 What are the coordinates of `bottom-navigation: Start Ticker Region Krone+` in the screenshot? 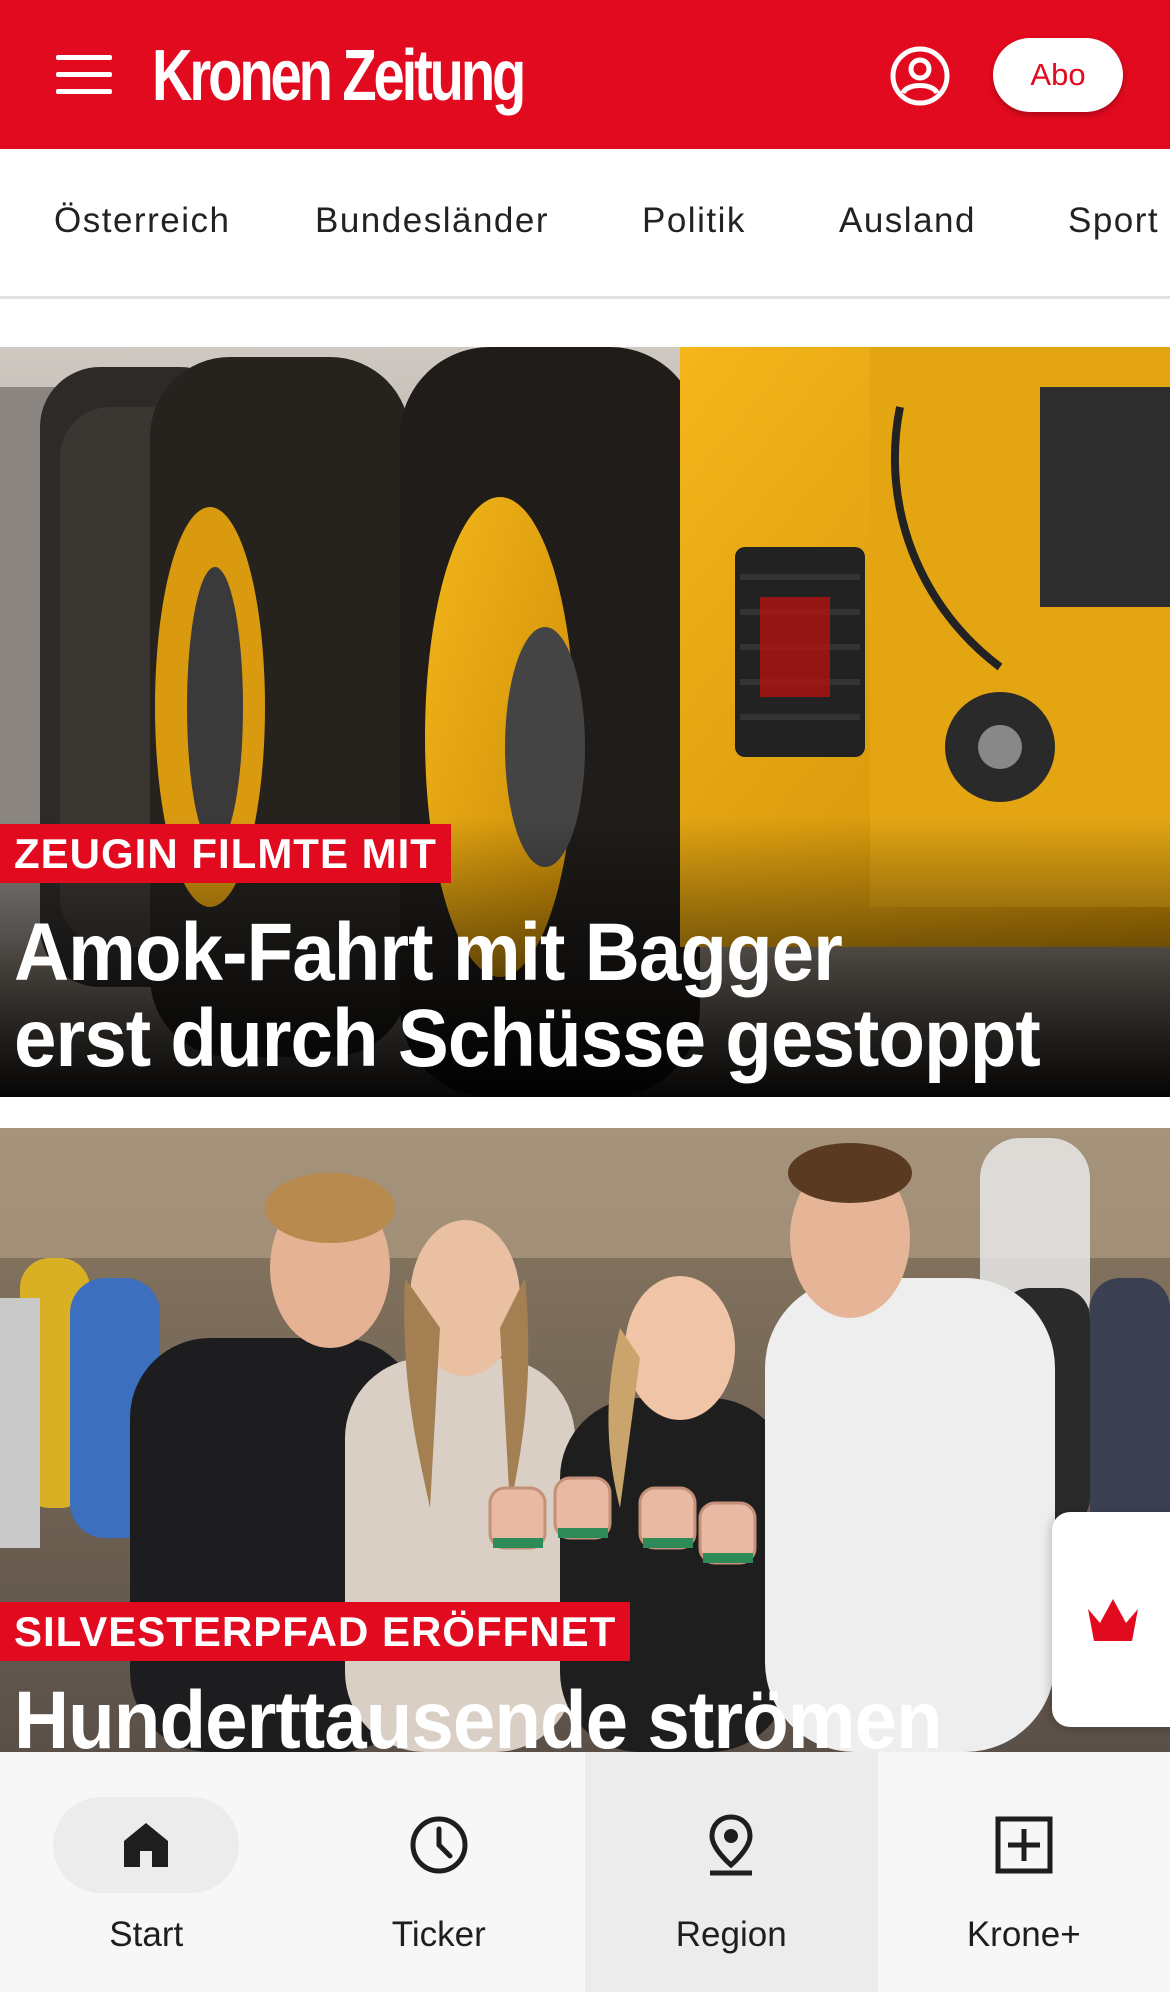 It's located at (585, 1872).